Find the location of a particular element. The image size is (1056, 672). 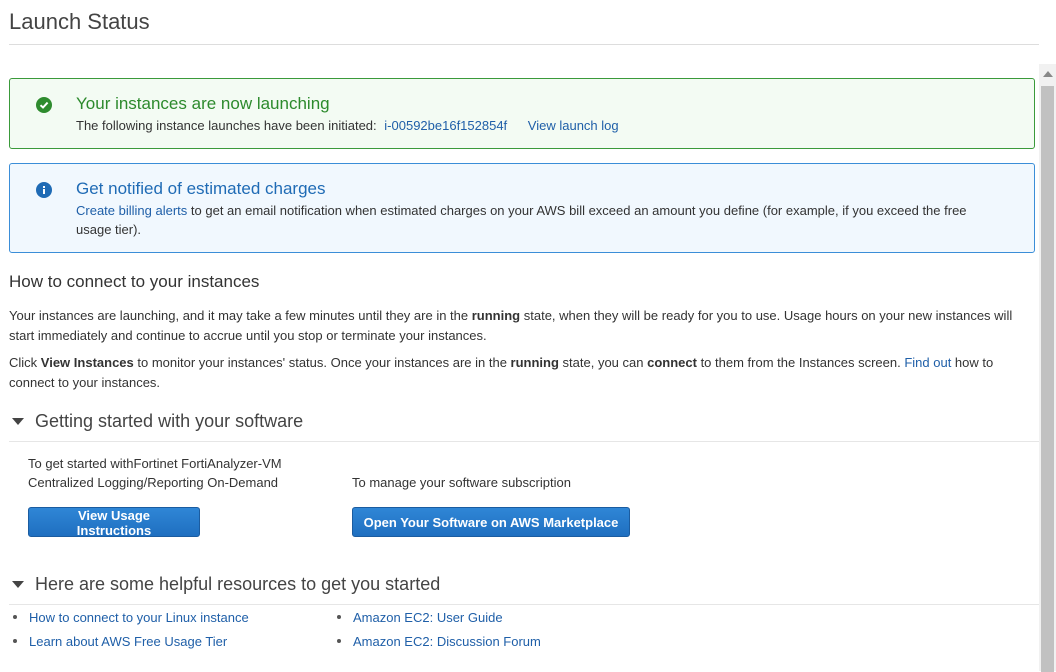

ec2-user-guide-link: Amazon EC2: User Guide is located at coordinates (428, 617).